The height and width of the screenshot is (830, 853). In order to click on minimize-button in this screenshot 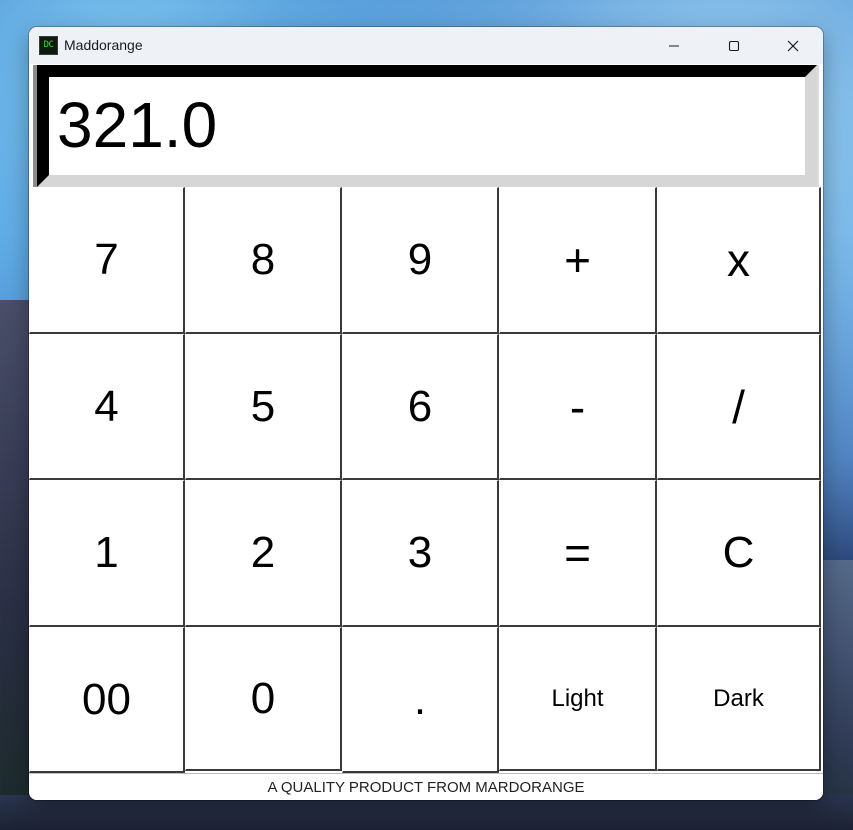, I will do `click(674, 45)`.